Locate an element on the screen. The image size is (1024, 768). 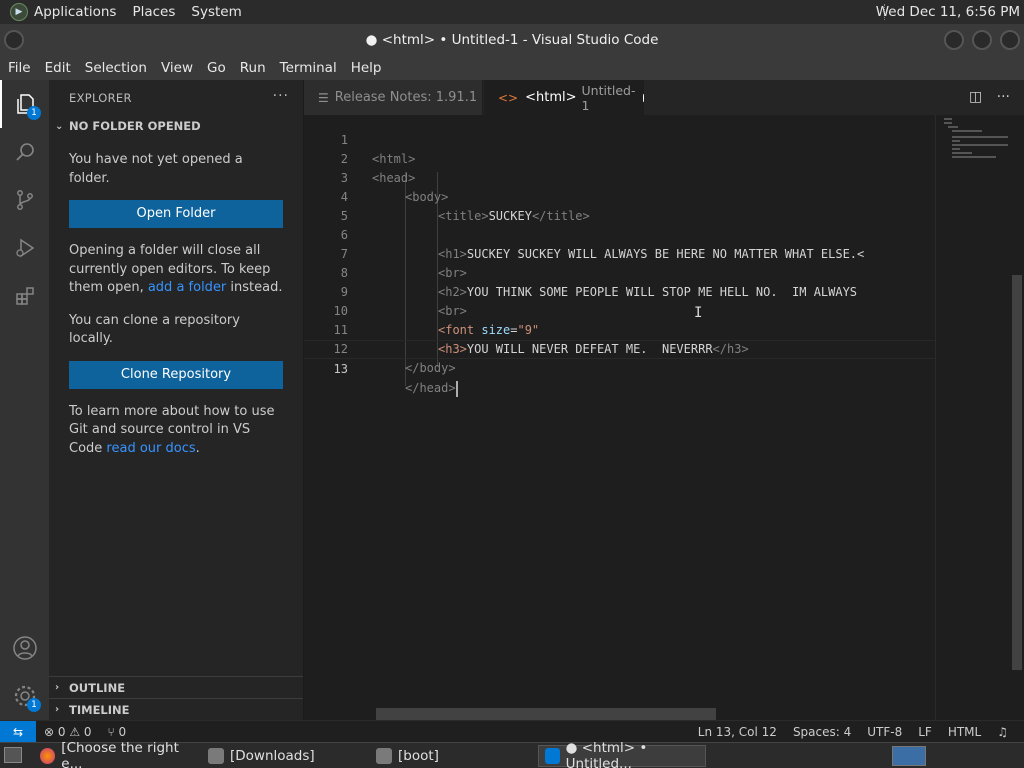
ports-indicator: ⑂ 0 is located at coordinates (117, 732).